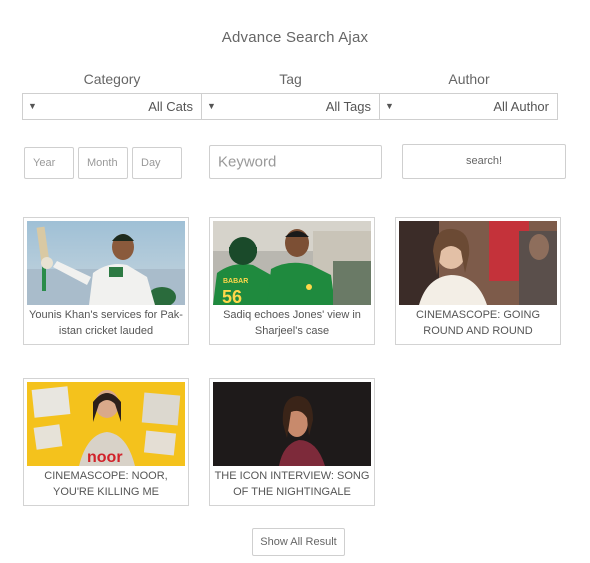 The image size is (590, 563). Describe the element at coordinates (105, 457) in the screenshot. I see `poster-title: noor` at that location.